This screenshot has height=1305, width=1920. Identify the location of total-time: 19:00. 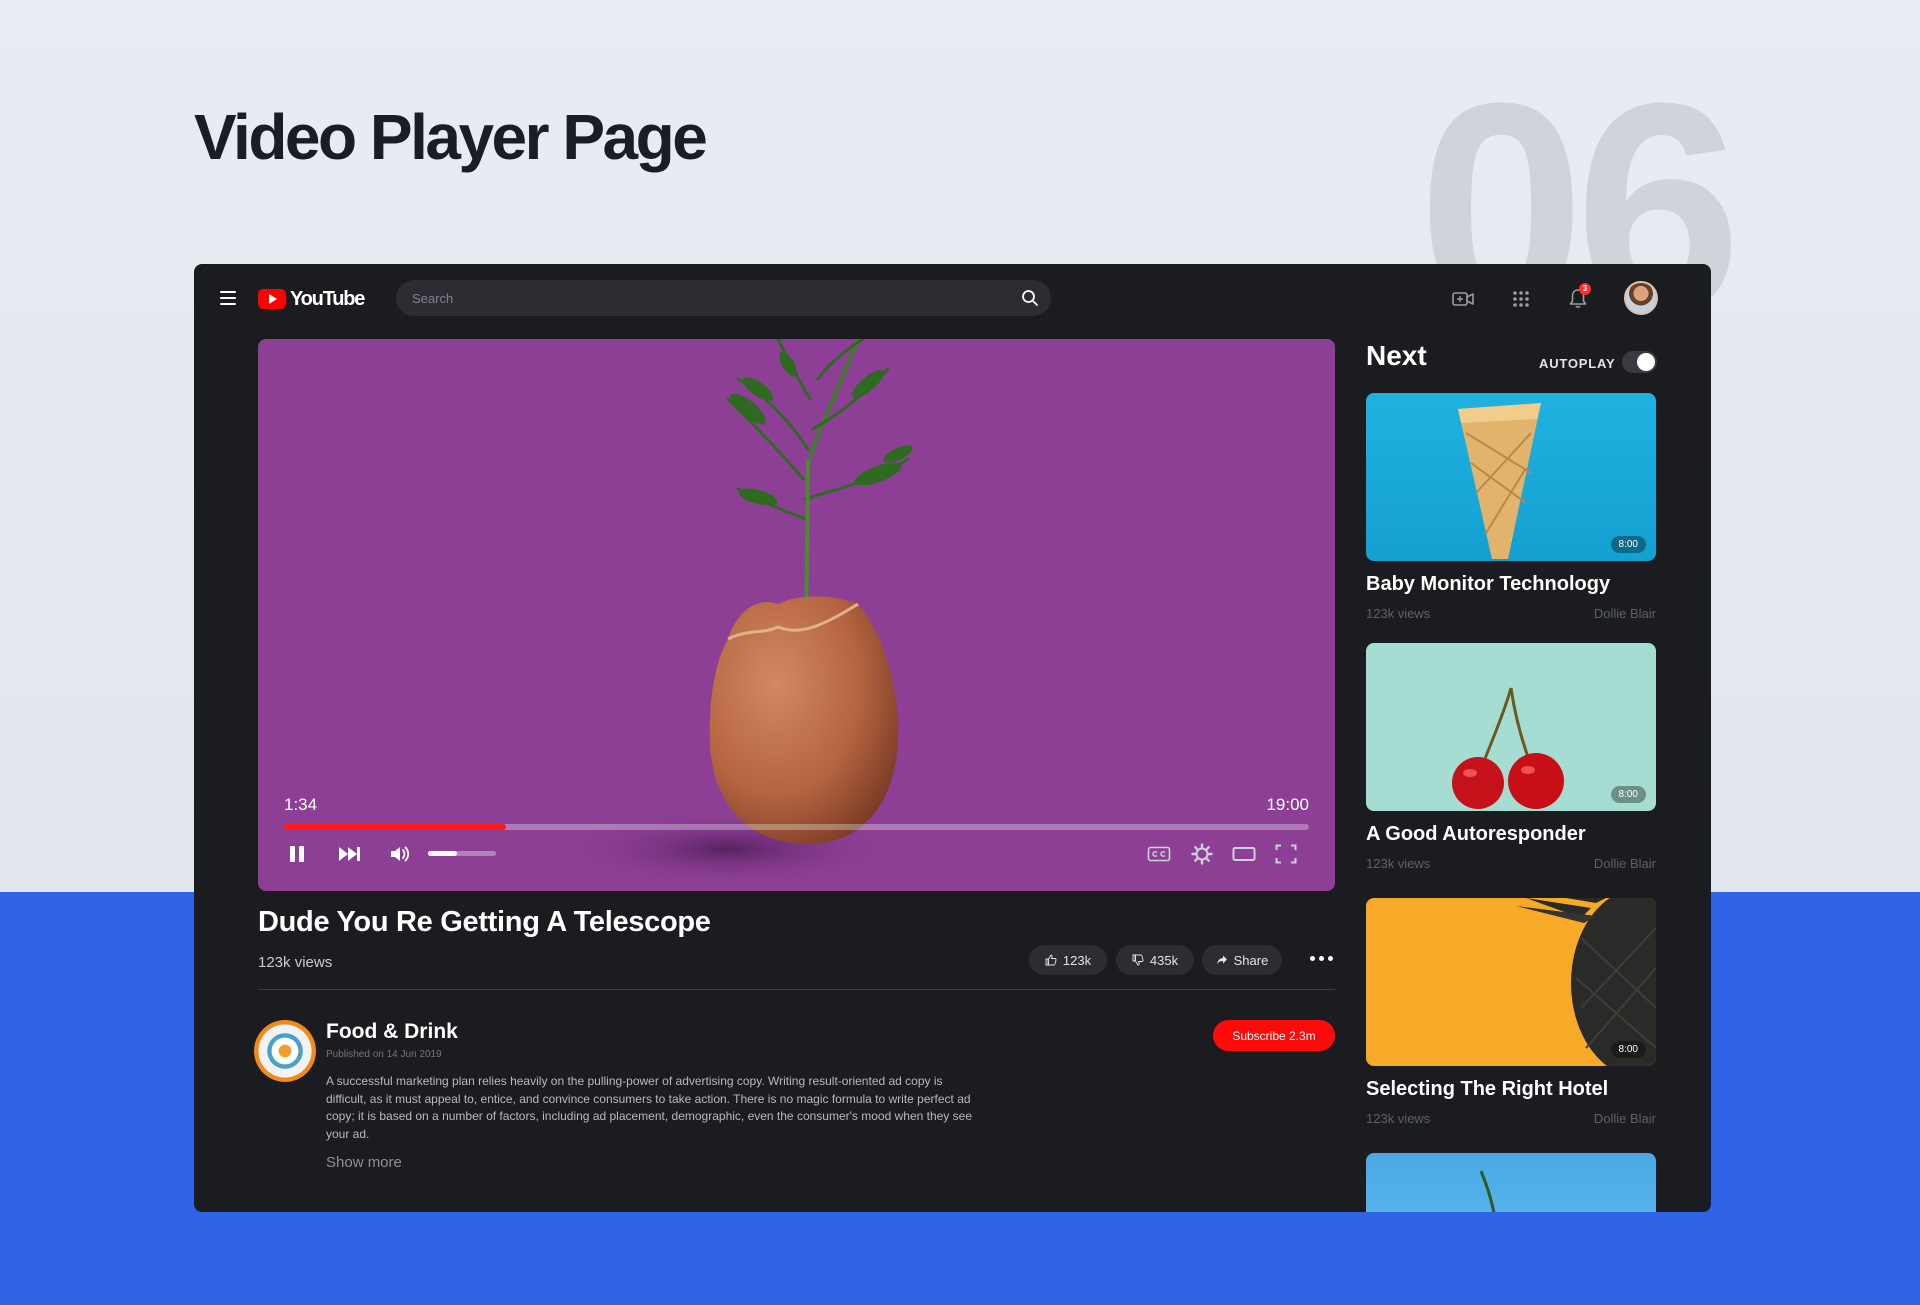
(1287, 804).